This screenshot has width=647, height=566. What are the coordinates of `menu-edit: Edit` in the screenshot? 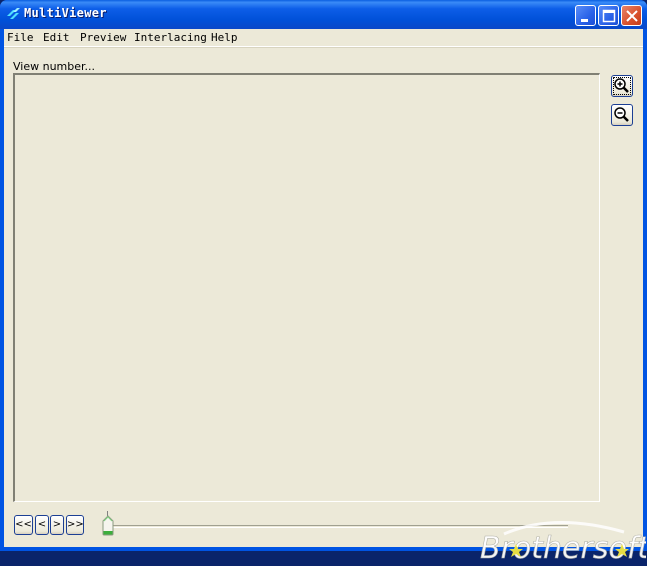 It's located at (56, 37).